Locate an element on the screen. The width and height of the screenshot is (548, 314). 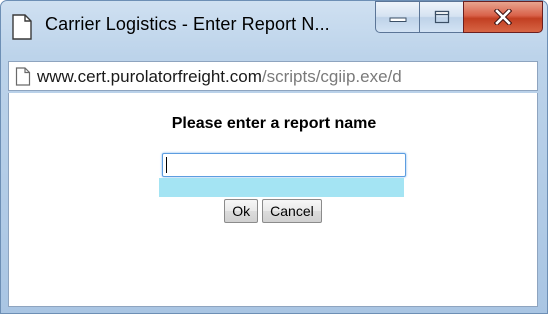
minimize-icon is located at coordinates (397, 19).